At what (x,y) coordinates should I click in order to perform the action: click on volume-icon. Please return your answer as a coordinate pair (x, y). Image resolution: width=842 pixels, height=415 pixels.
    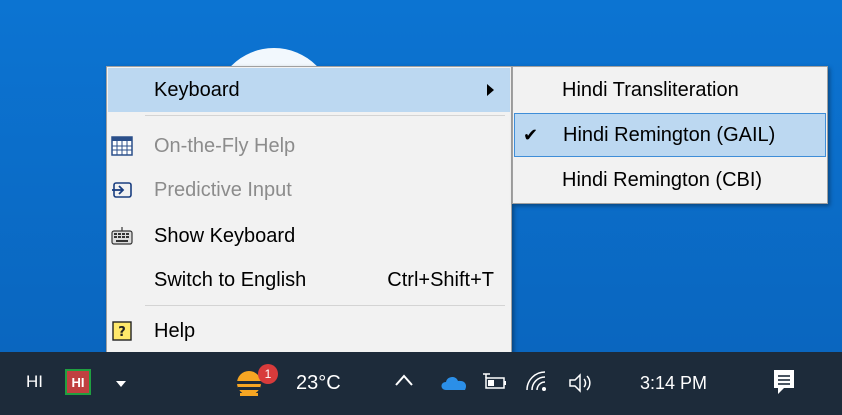
    Looking at the image, I should click on (581, 383).